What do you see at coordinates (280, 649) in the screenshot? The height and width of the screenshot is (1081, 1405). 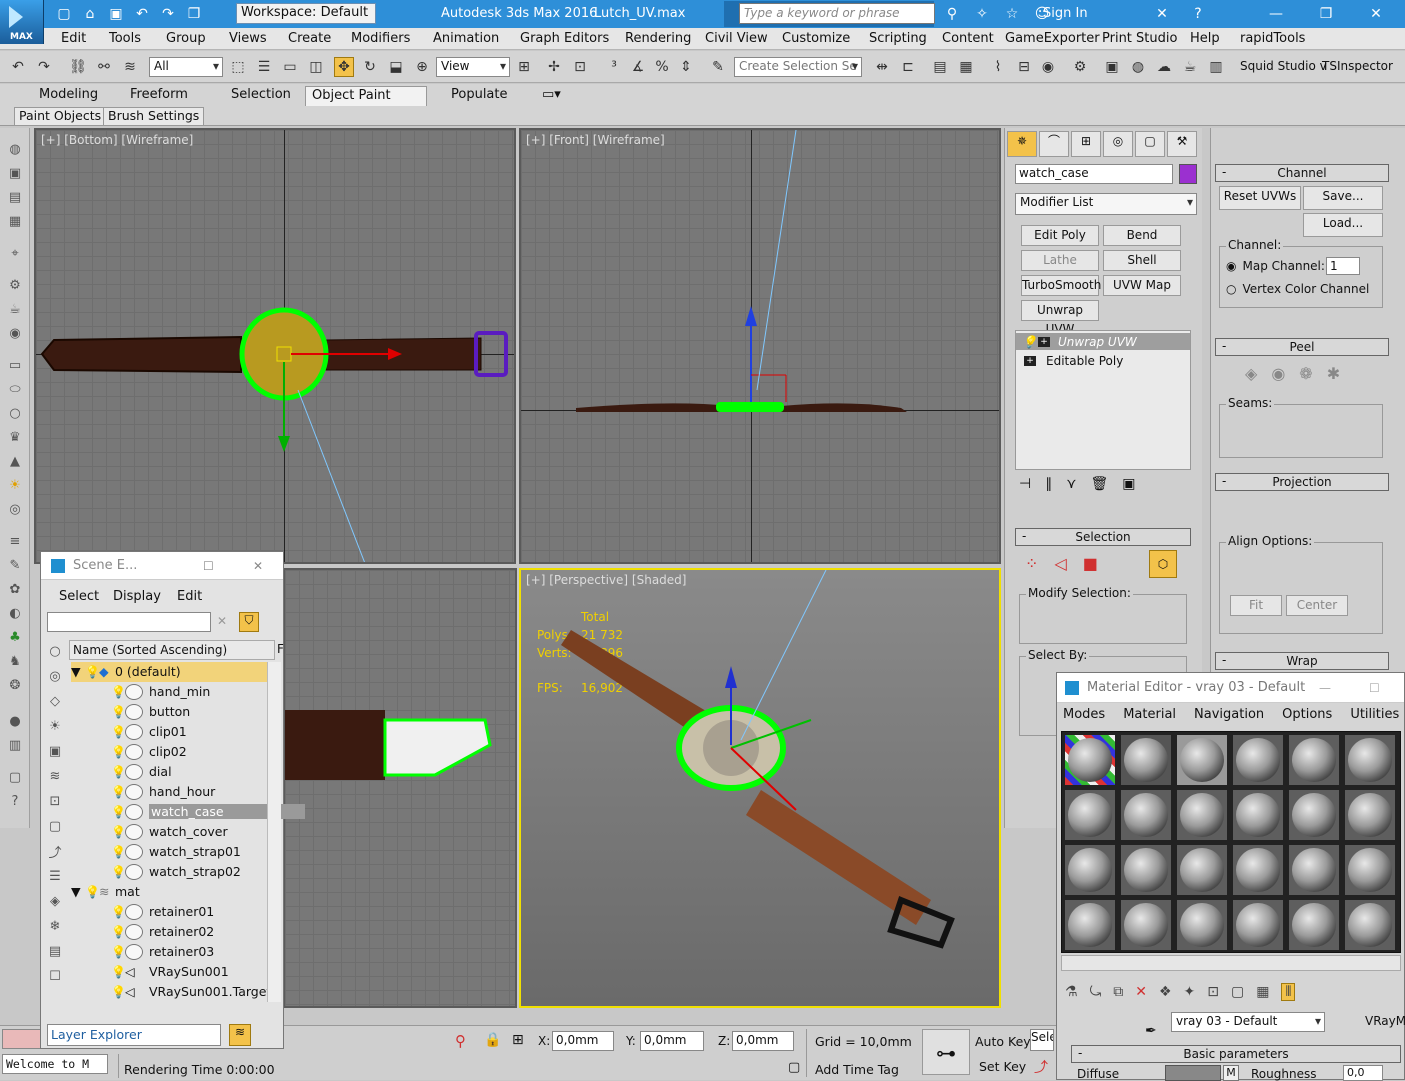 I see `column-f-header: F` at bounding box center [280, 649].